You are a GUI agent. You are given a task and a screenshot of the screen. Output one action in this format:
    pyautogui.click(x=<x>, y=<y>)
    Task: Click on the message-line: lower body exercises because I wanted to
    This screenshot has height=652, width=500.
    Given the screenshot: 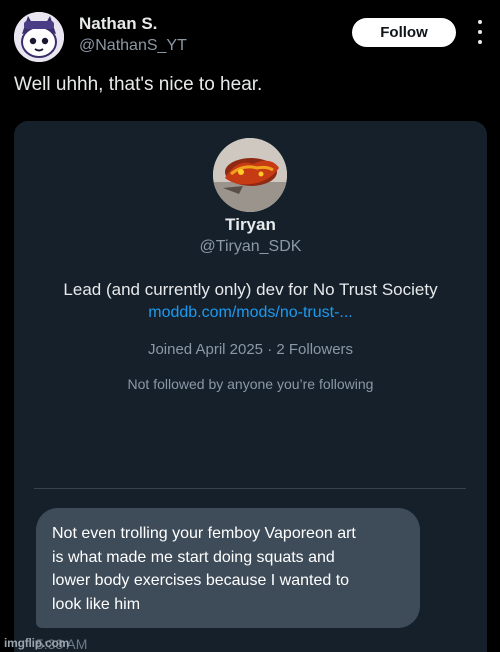 What is the action you would take?
    pyautogui.click(x=201, y=580)
    